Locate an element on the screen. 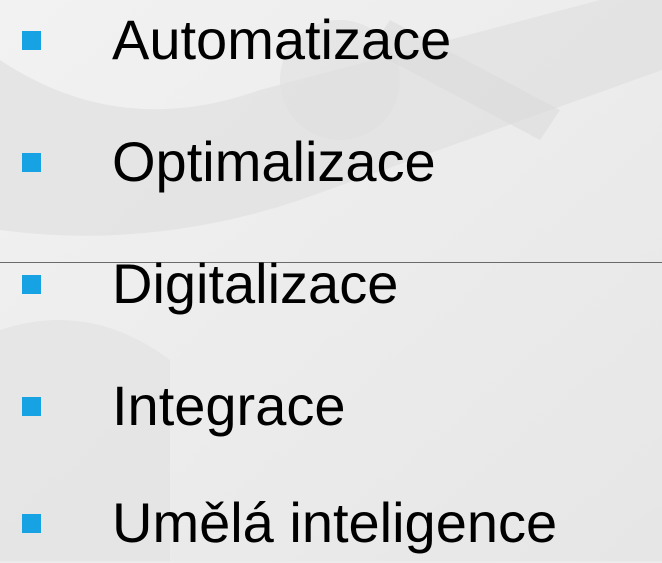 Image resolution: width=662 pixels, height=563 pixels. list-item: Digitalizace is located at coordinates (331, 284).